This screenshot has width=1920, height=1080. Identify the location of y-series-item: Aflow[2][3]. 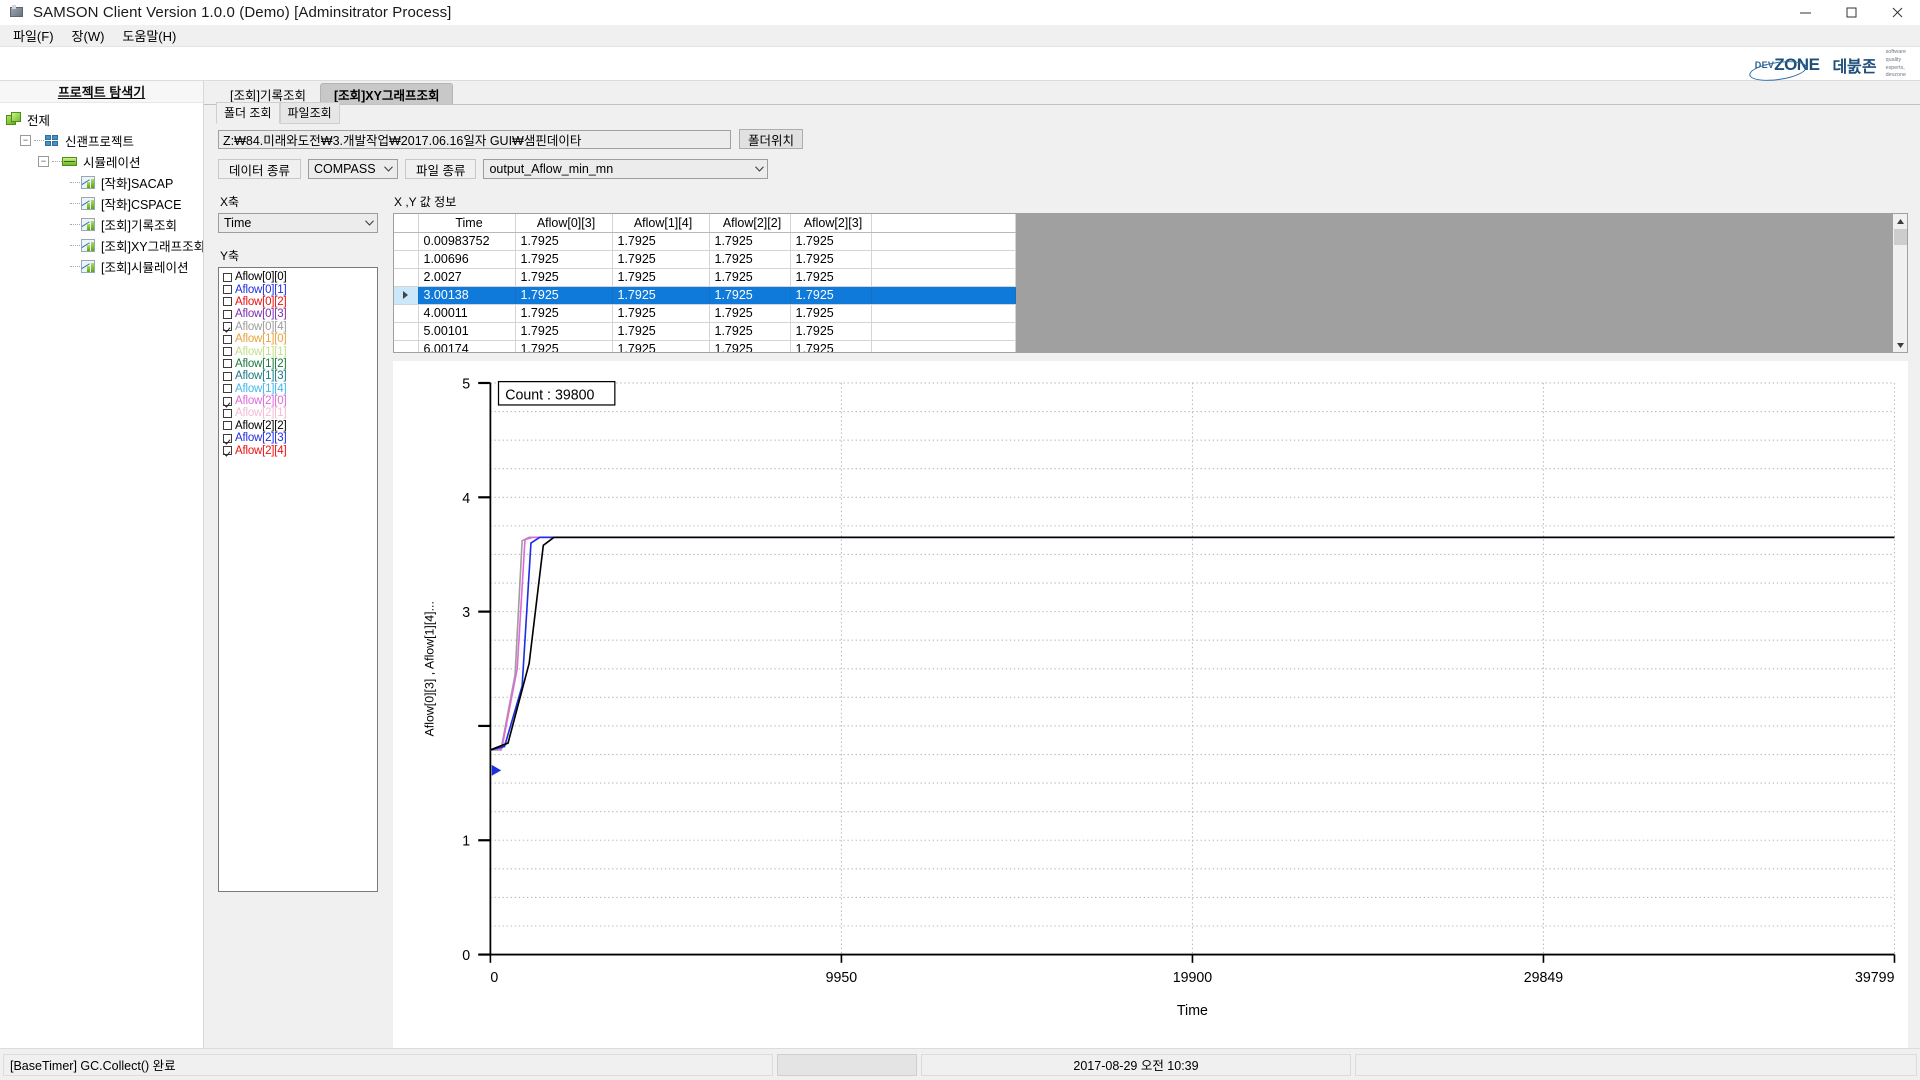
(300, 438).